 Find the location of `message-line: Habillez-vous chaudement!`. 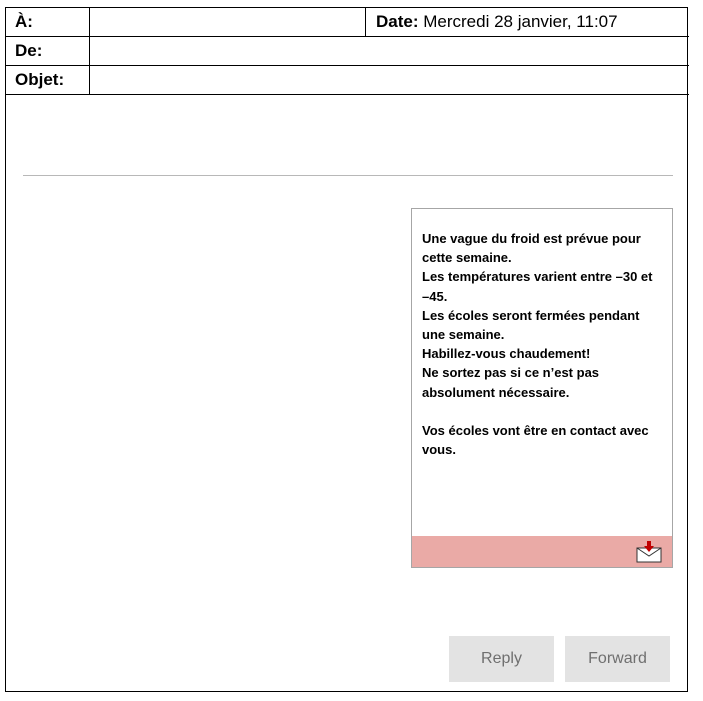

message-line: Habillez-vous chaudement! is located at coordinates (506, 354).